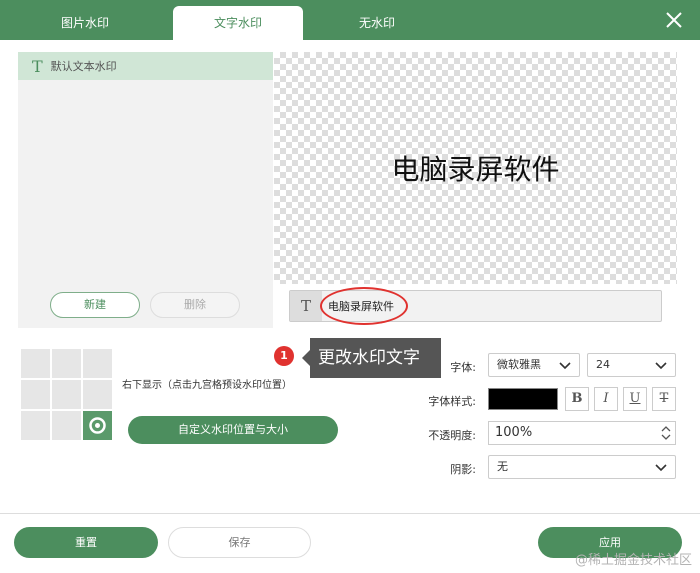 Image resolution: width=700 pixels, height=573 pixels. What do you see at coordinates (66, 425) in the screenshot?
I see `grid-cell-bottom-center` at bounding box center [66, 425].